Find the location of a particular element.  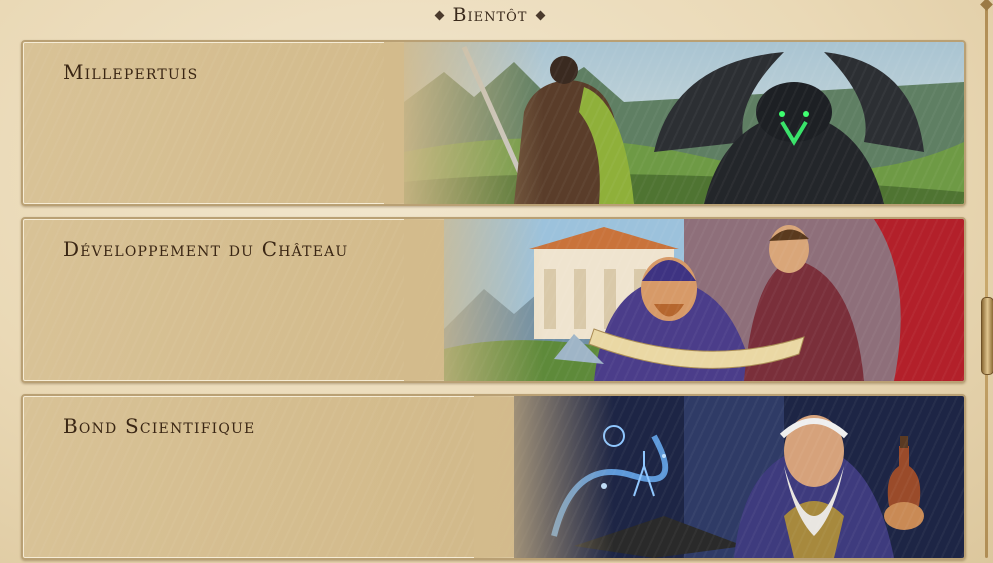

section-title: Bientôt is located at coordinates (490, 15).